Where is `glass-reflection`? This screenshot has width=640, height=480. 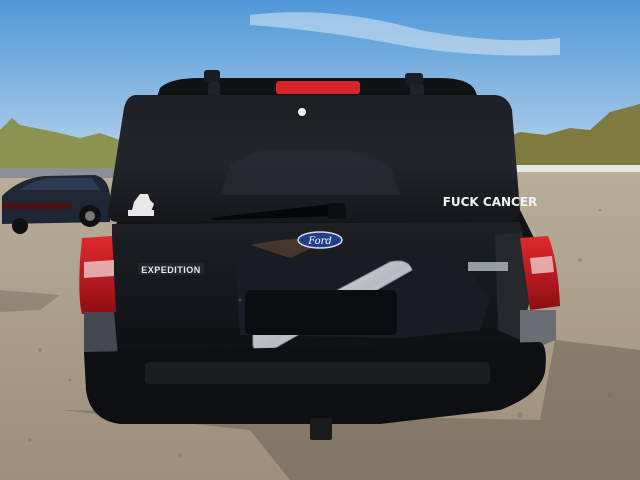
glass-reflection is located at coordinates (302, 112).